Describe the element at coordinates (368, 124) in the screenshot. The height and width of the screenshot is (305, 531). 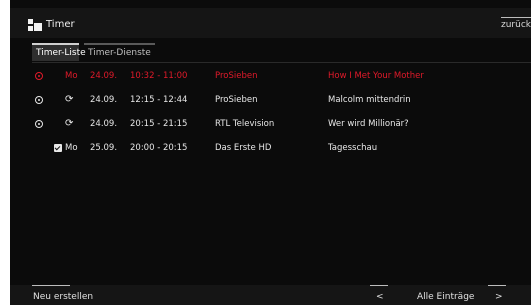
I see `timer-title: Wer wird Millionär?` at that location.